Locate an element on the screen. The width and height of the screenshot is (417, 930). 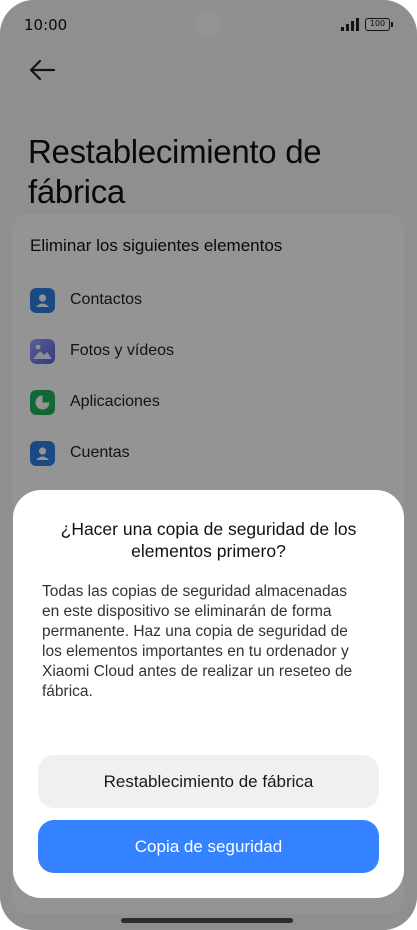
factory-reset-button: Restablecimiento de fábrica is located at coordinates (208, 781).